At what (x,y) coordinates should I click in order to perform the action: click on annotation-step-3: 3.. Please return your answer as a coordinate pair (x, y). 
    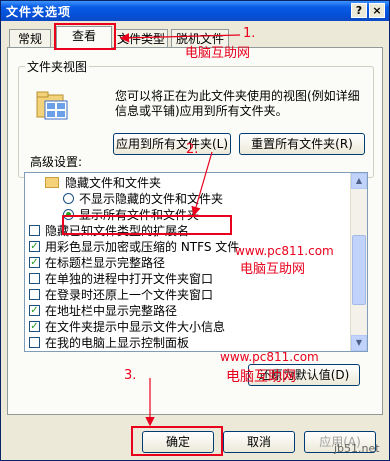
    Looking at the image, I should click on (130, 375).